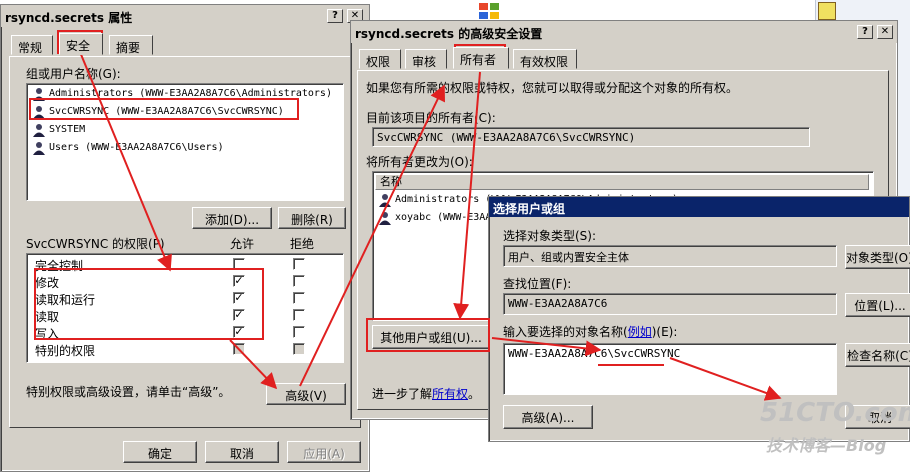  I want to click on arrow-to-advanced, so click(253, 364).